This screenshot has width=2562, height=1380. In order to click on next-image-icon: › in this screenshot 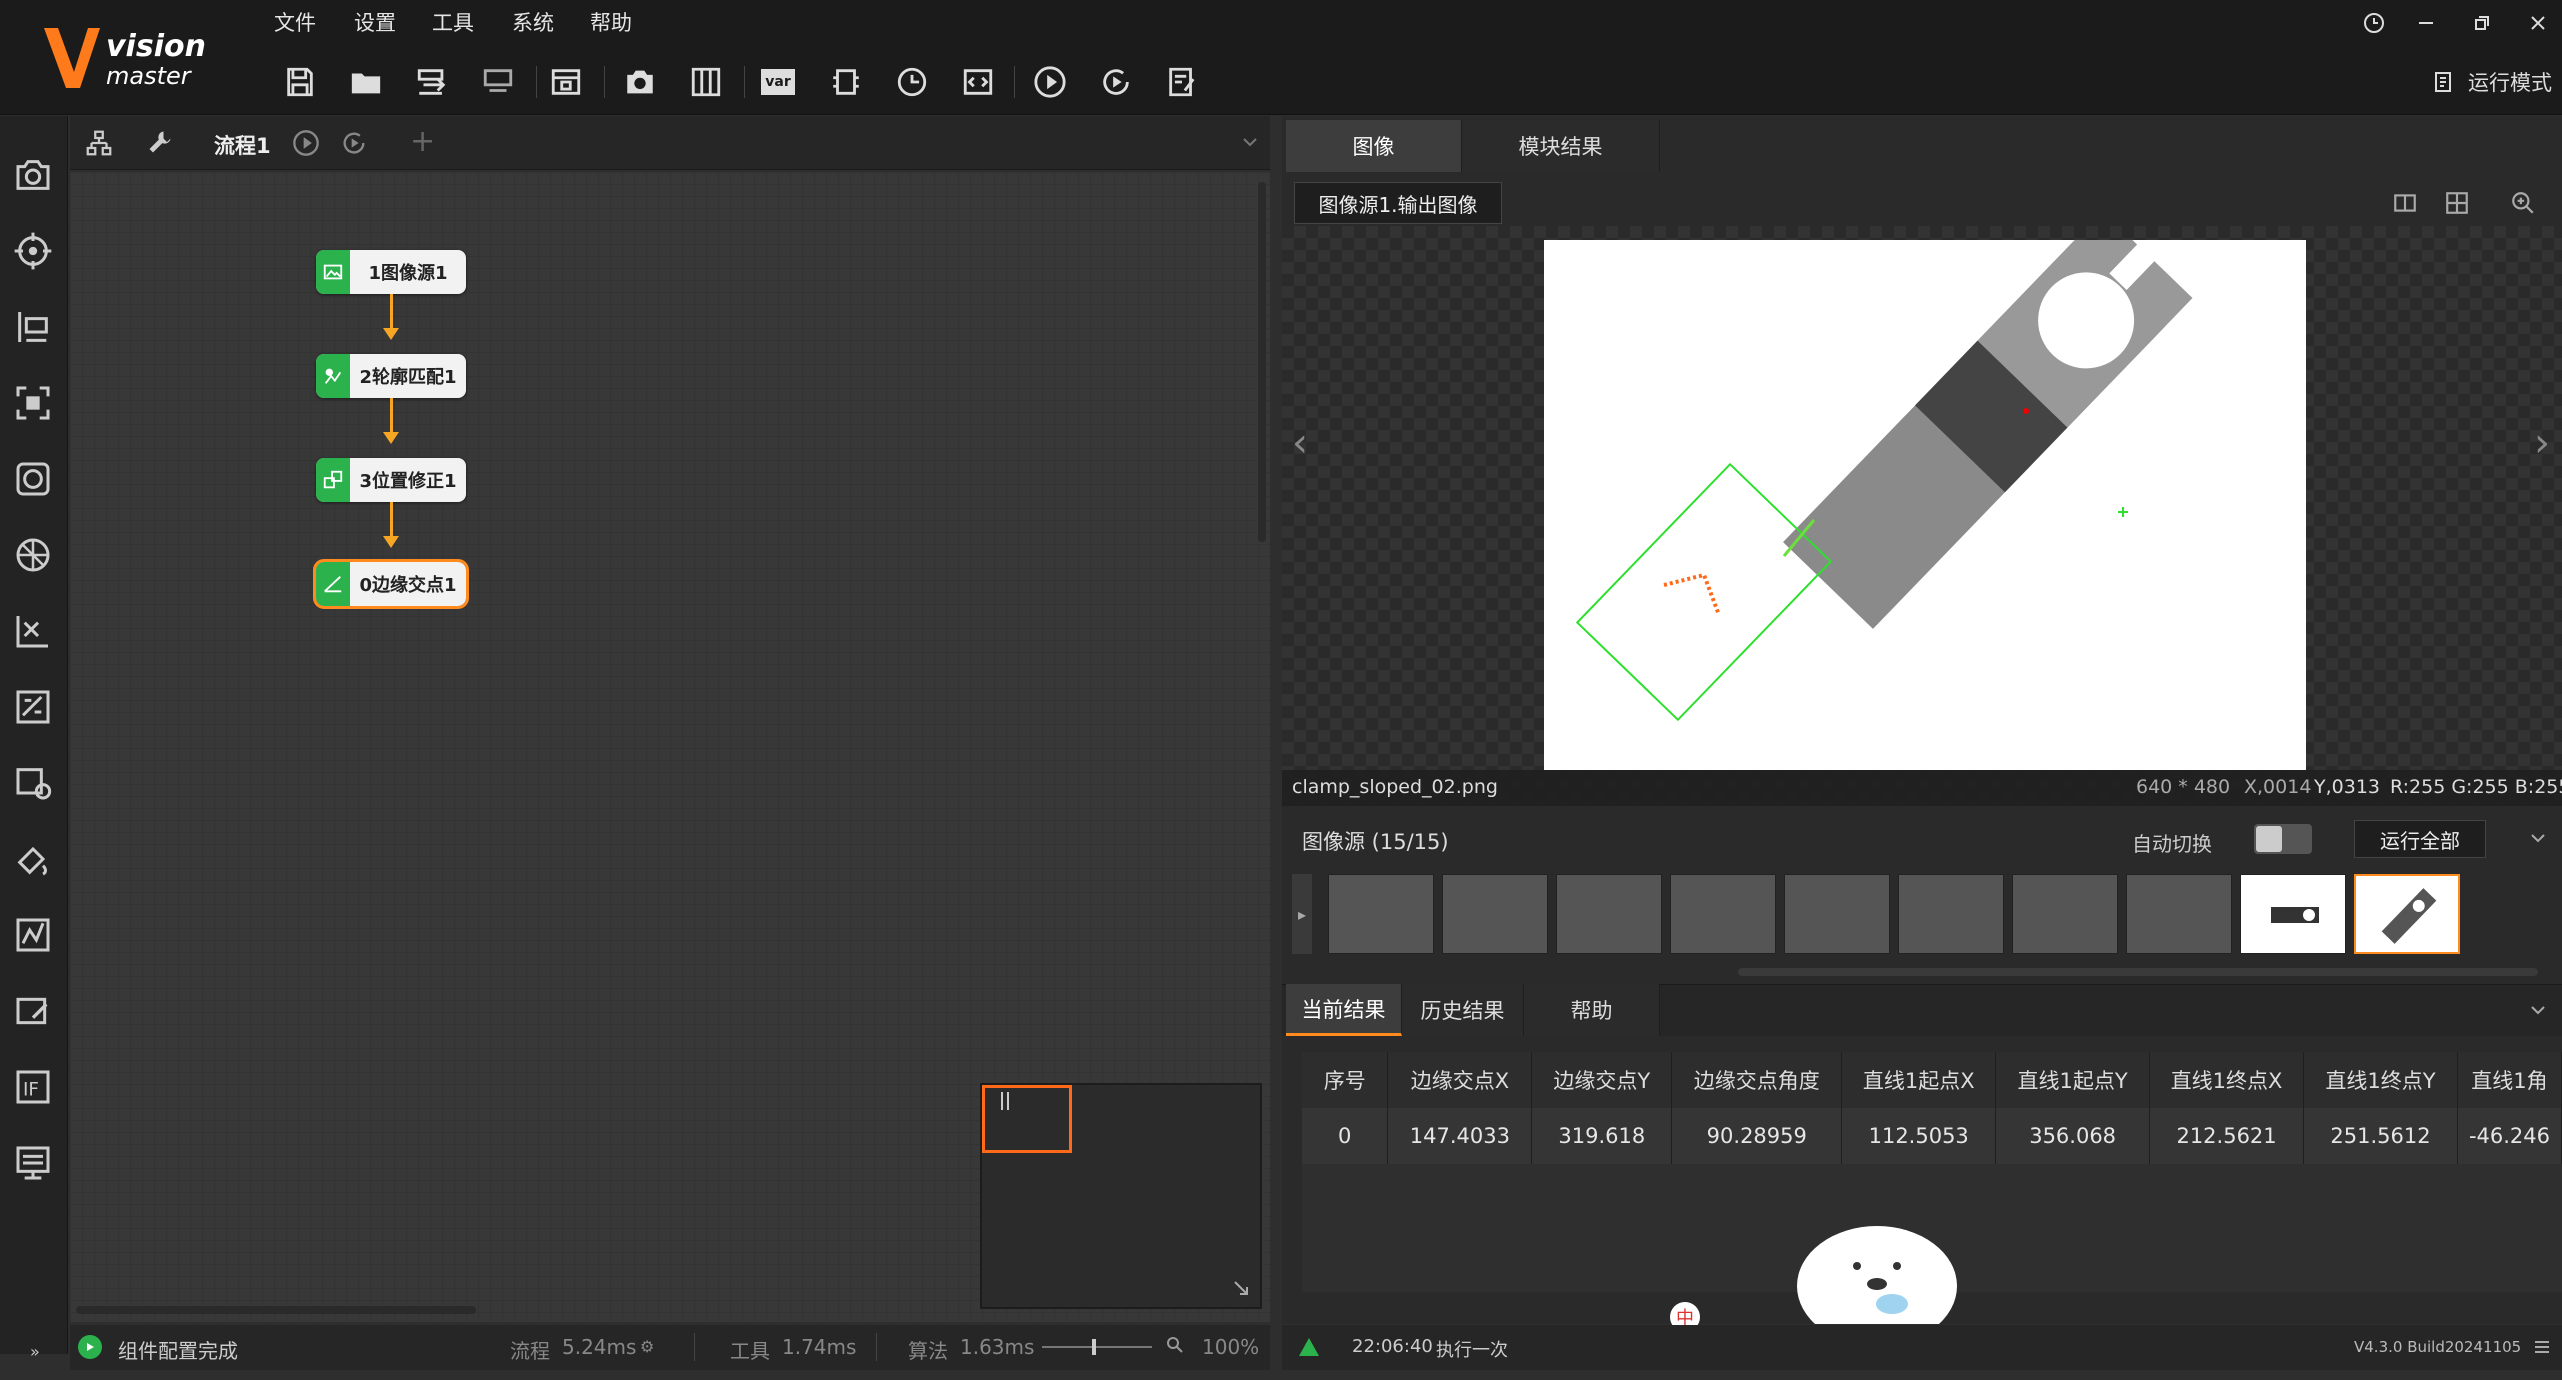, I will do `click(2542, 443)`.